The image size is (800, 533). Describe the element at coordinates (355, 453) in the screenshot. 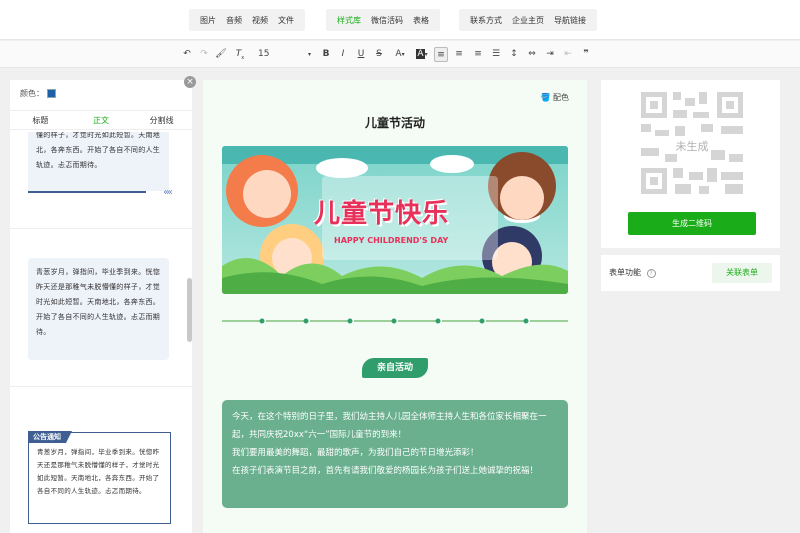

I see `paragraph: 我们要用最美的舞蹈，最甜的歌声，为我们自己的节日增光添彩！` at that location.